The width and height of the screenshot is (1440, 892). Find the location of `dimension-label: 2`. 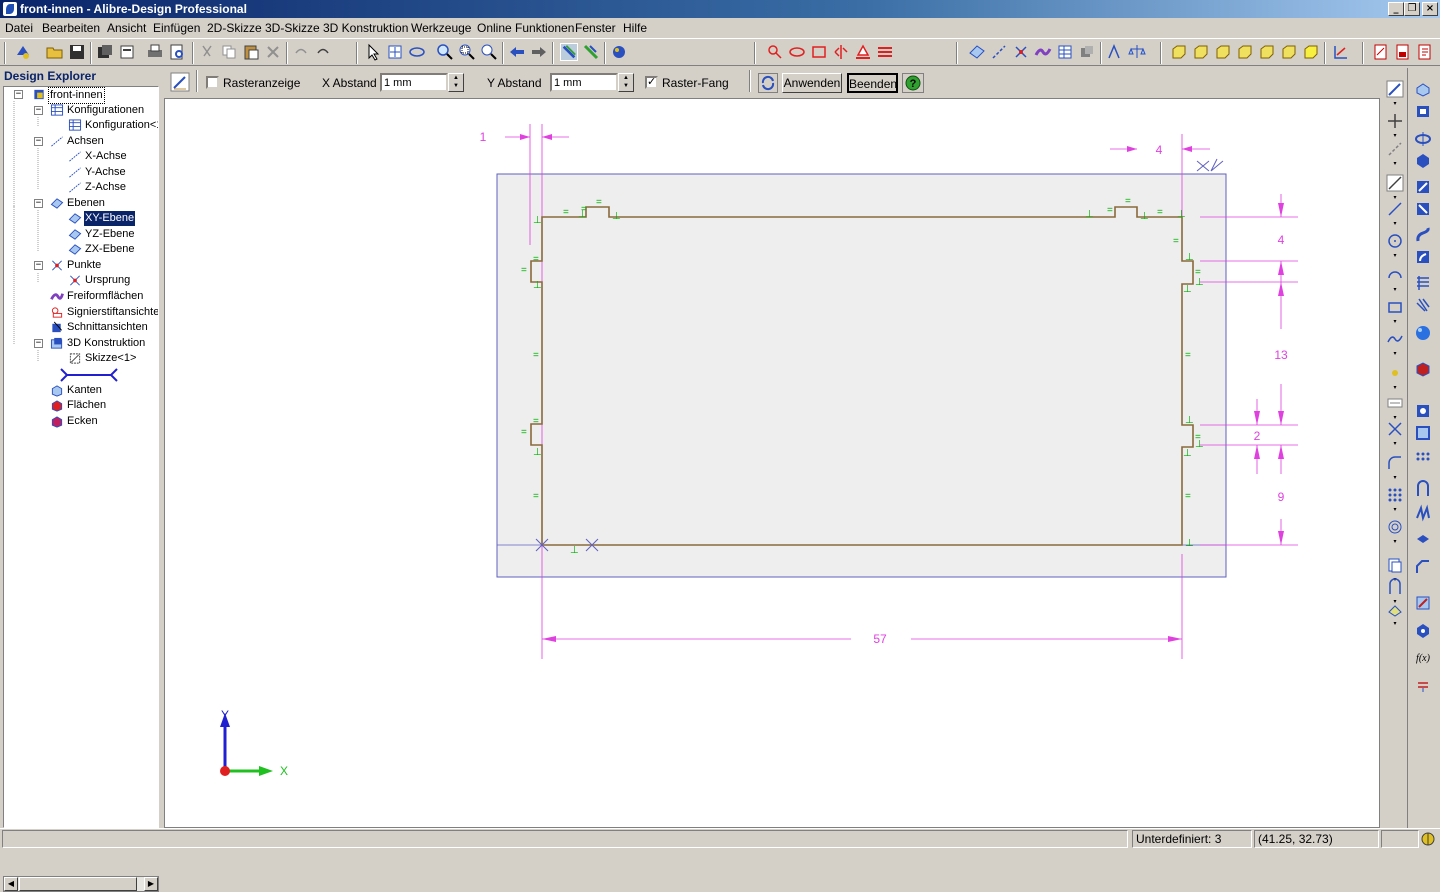

dimension-label: 2 is located at coordinates (1257, 436).